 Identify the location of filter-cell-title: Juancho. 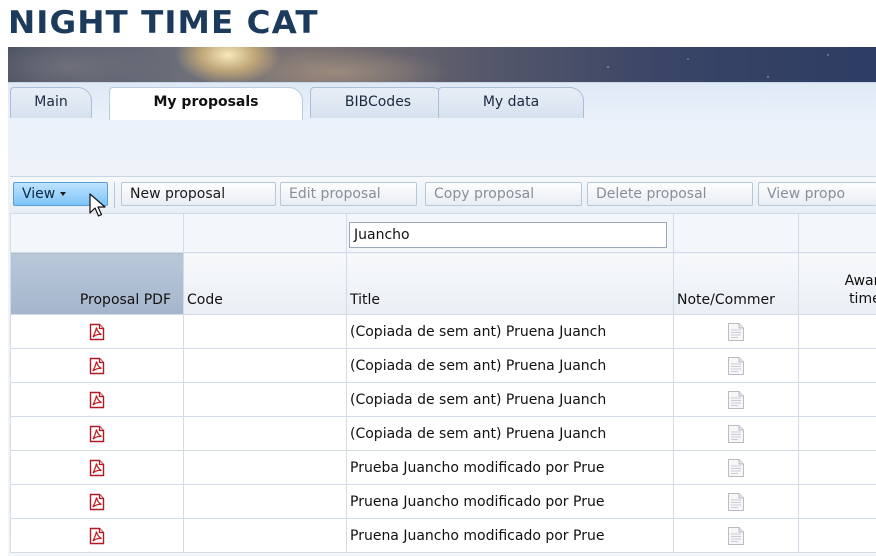
(510, 233).